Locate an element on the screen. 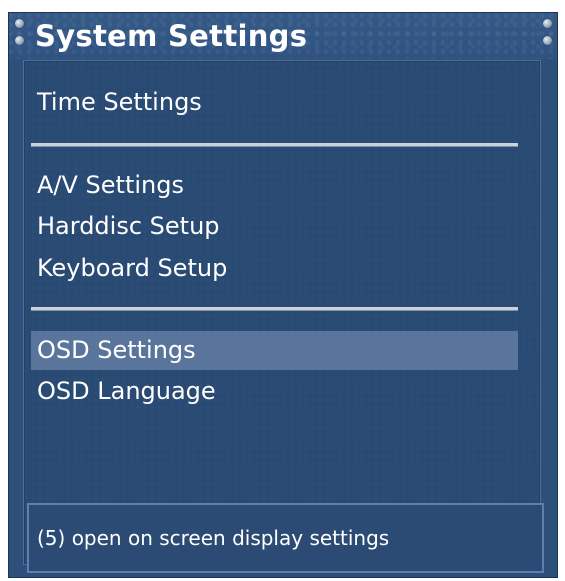 The width and height of the screenshot is (565, 581). help-status-bar: (5) open on screen display settings is located at coordinates (285, 538).